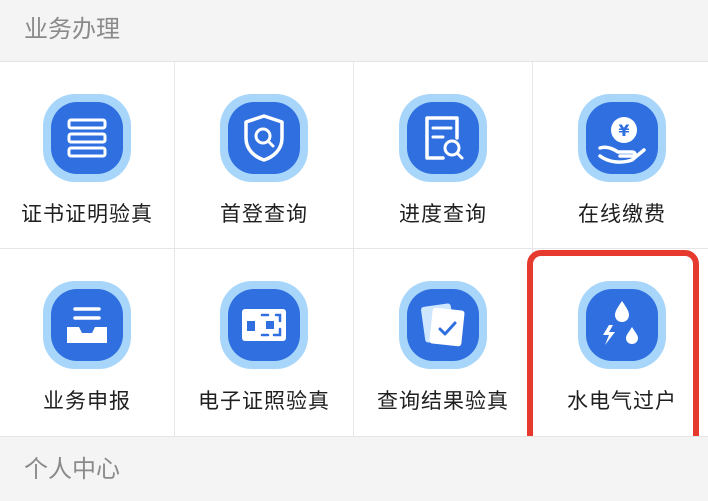  What do you see at coordinates (87, 401) in the screenshot?
I see `service-label: 业务申报` at bounding box center [87, 401].